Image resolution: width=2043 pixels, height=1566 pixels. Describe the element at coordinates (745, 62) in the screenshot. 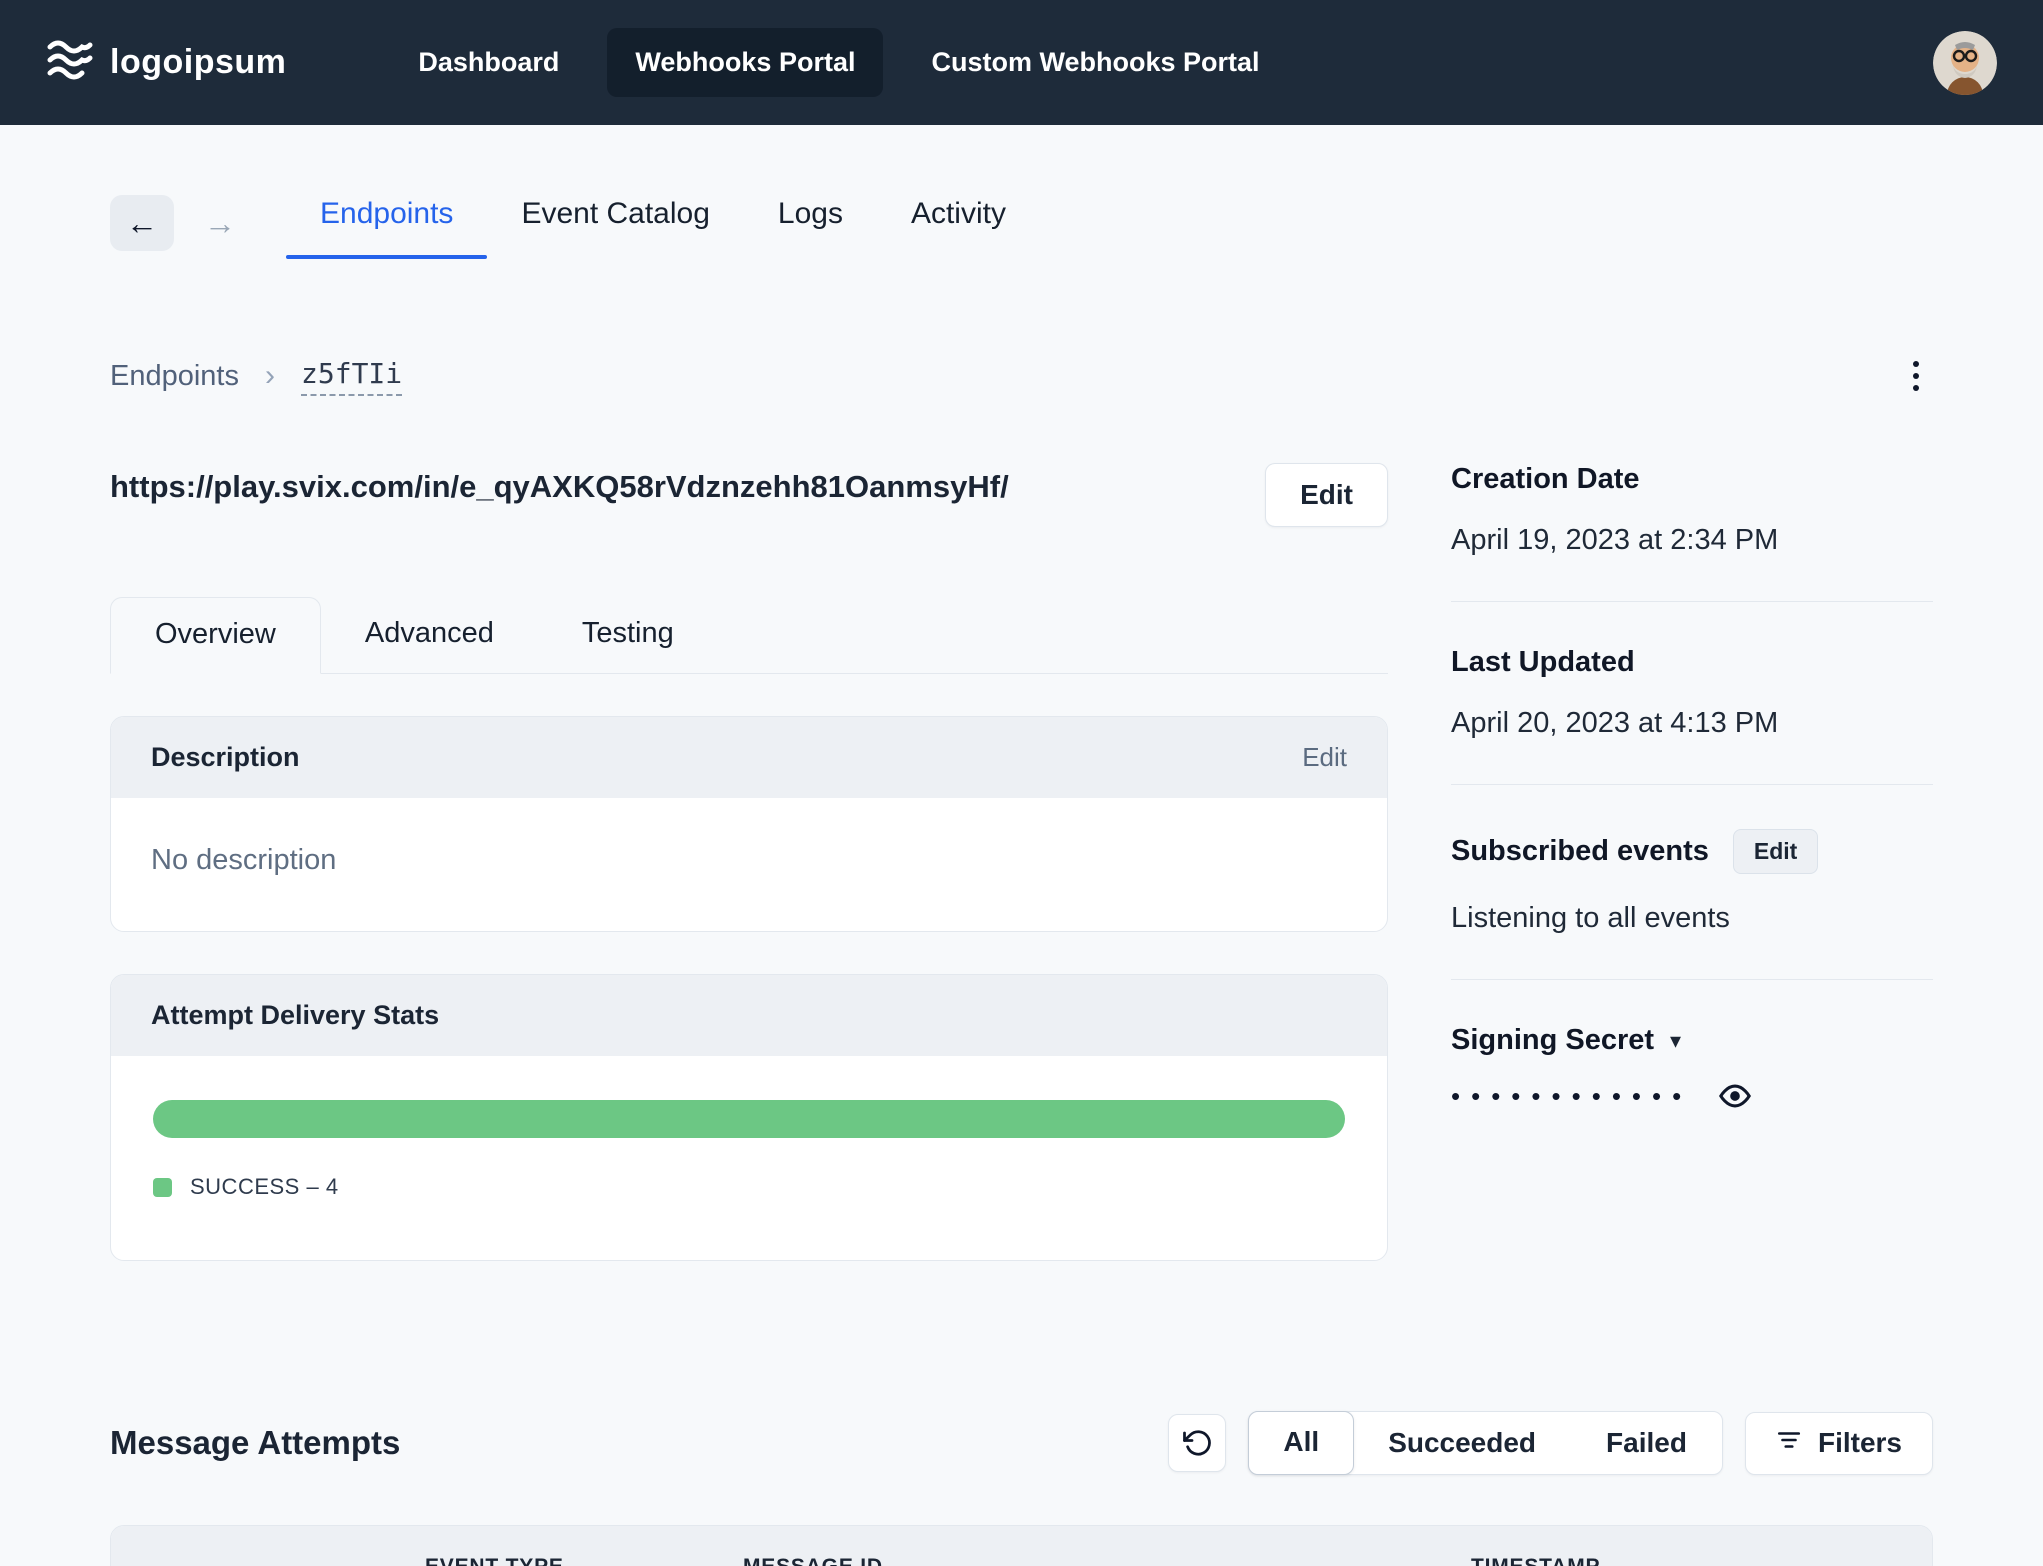

I see `nav-item-webhooks-portal: Webhooks Portal` at that location.